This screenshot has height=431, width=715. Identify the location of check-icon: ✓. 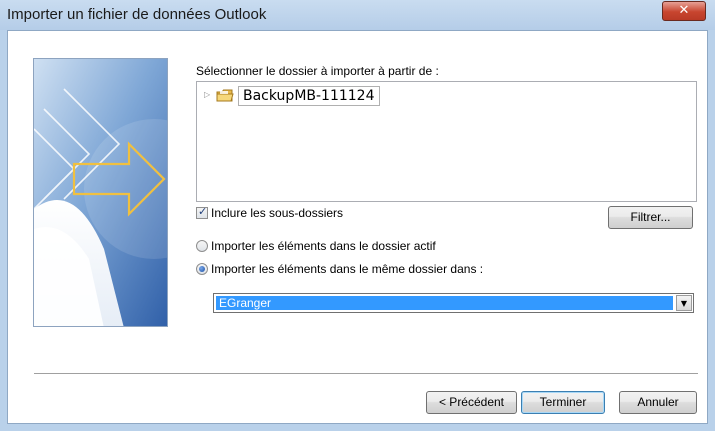
(203, 211).